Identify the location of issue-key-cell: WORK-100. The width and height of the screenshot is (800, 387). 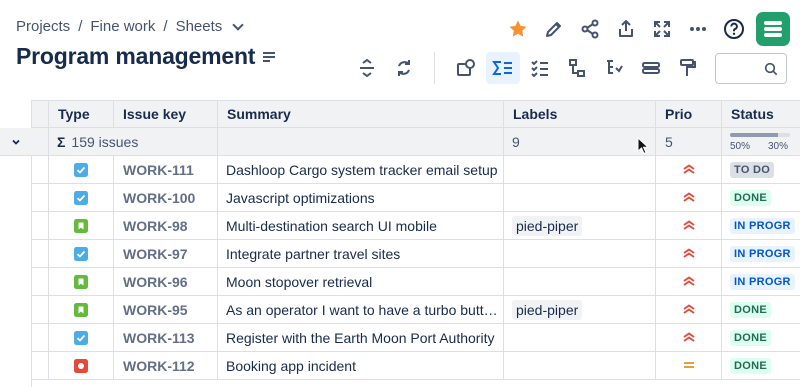
(166, 198).